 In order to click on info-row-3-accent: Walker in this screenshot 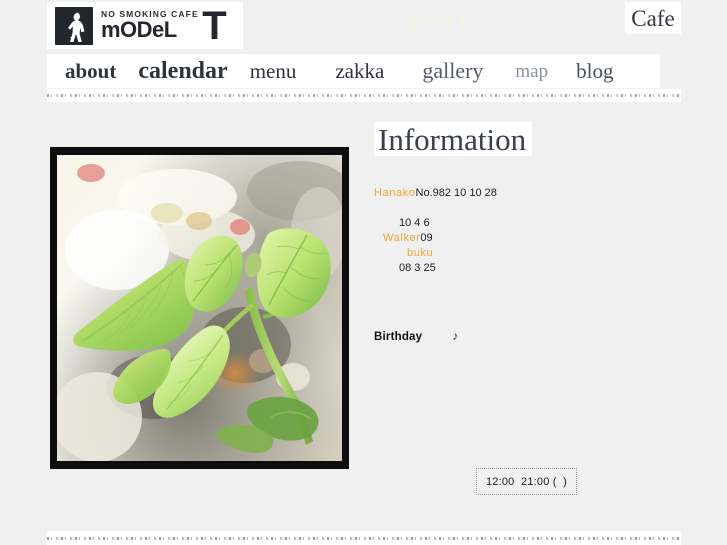, I will do `click(402, 238)`.